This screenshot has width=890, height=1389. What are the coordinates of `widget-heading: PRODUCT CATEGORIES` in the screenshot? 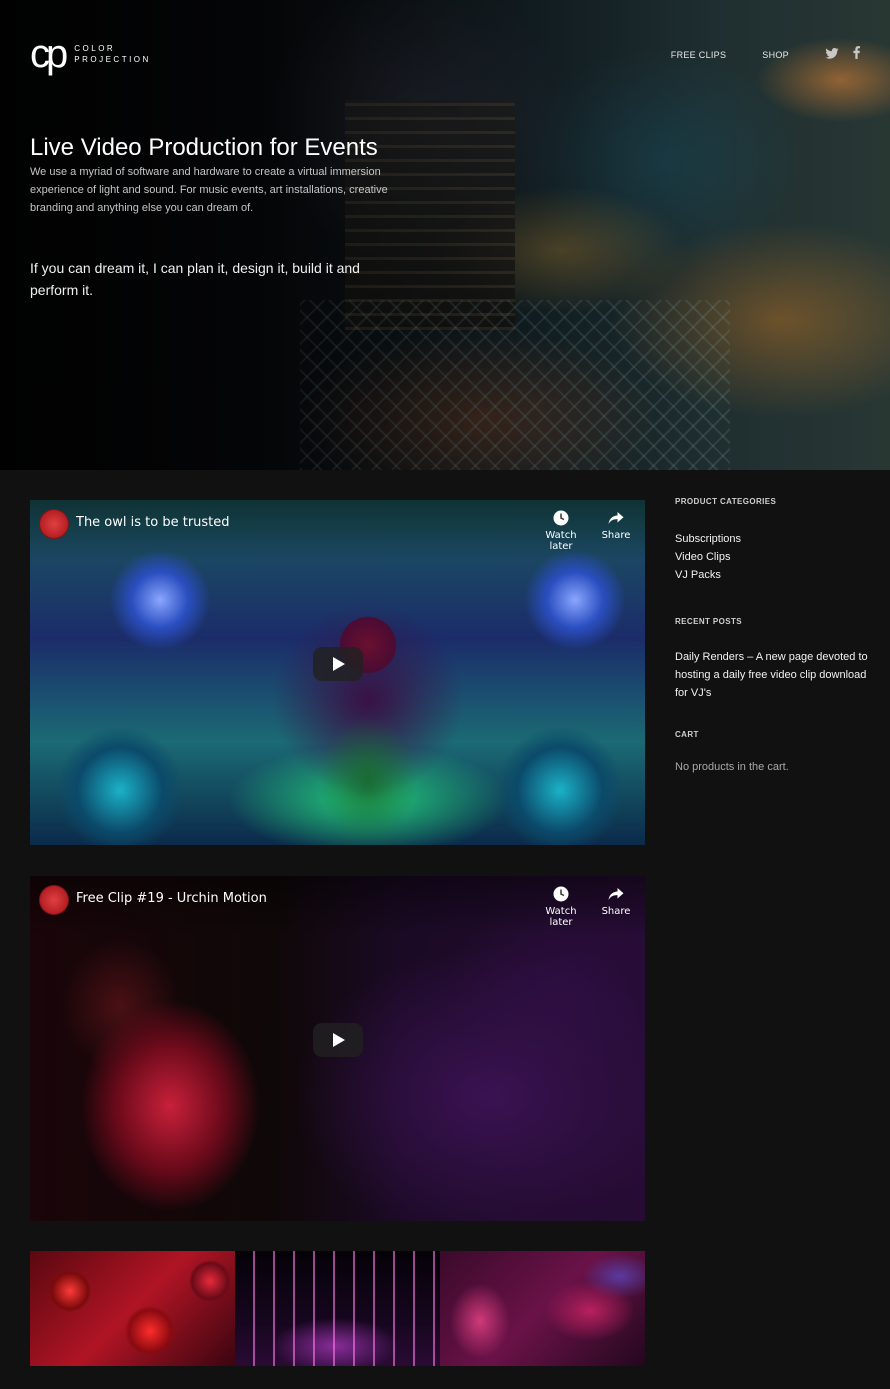 It's located at (726, 501).